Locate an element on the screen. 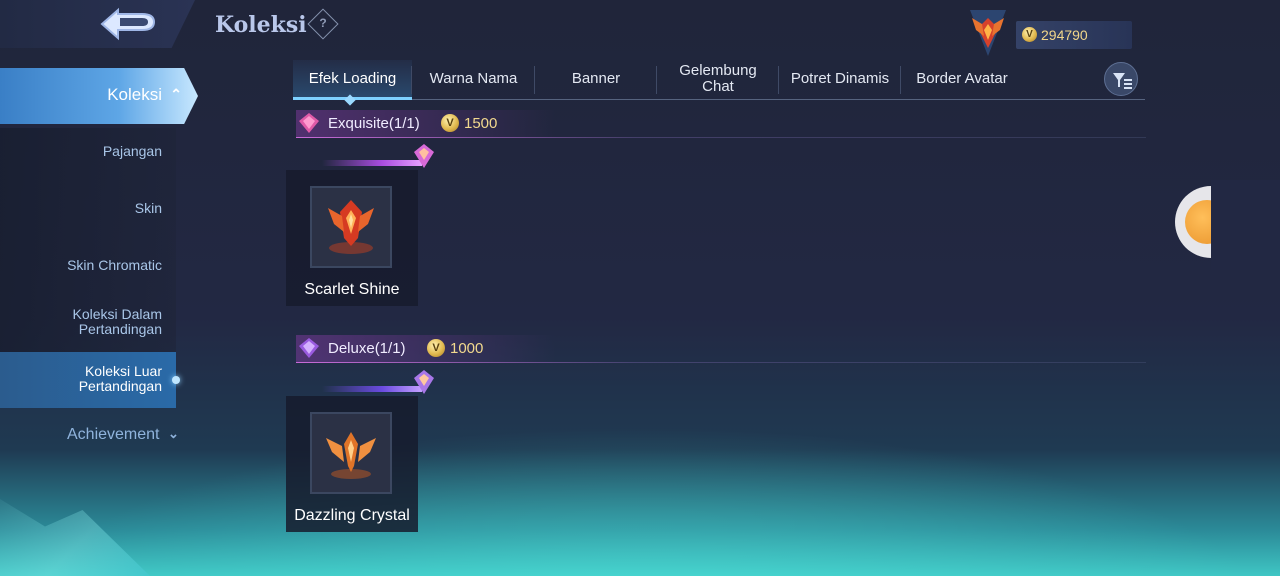  scarlet-shine-icon is located at coordinates (351, 227).